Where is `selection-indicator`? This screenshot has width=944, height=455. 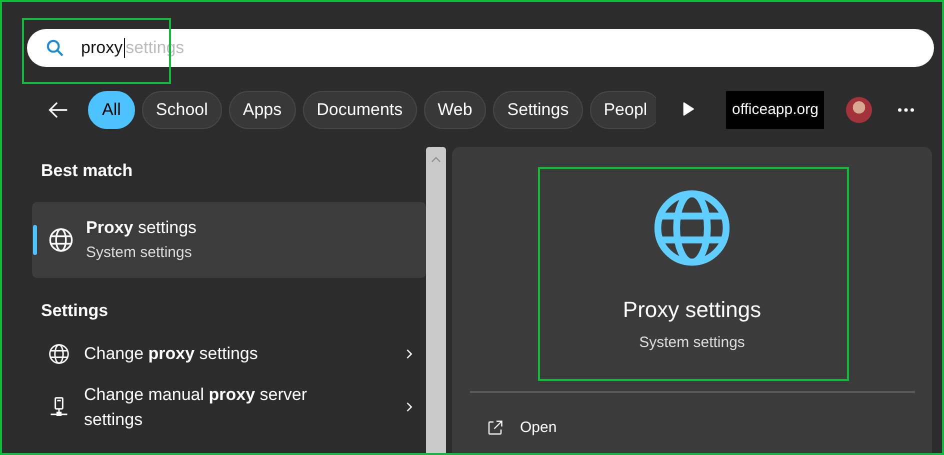 selection-indicator is located at coordinates (35, 239).